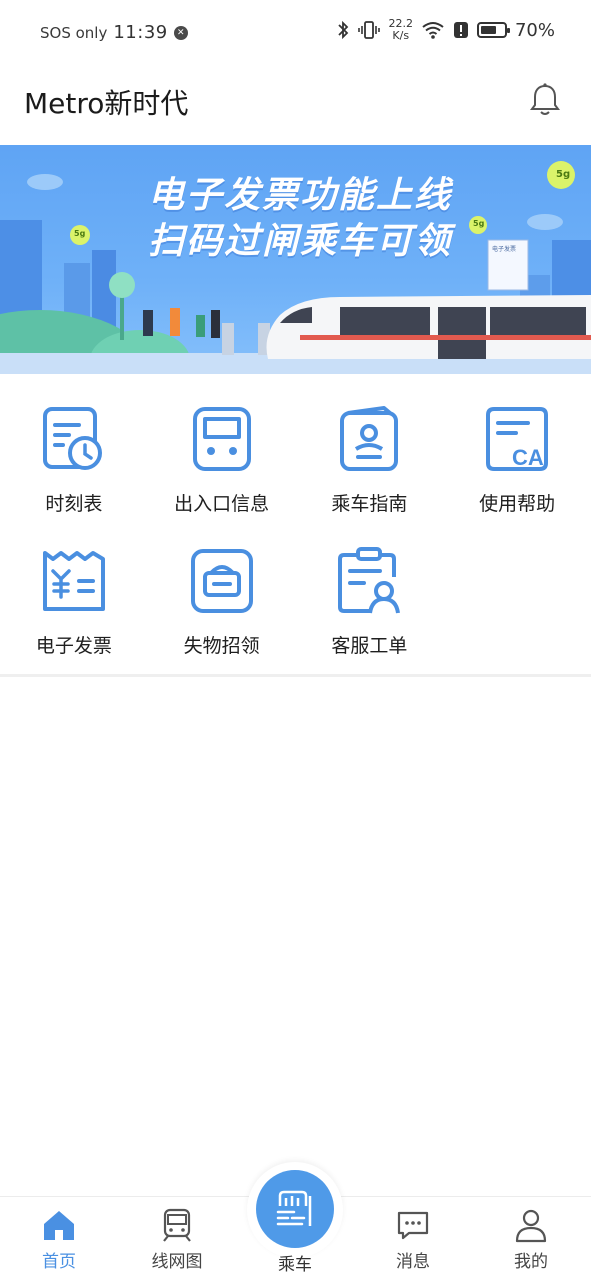 This screenshot has height=1280, width=591. Describe the element at coordinates (74, 32) in the screenshot. I see `carrier-text: SOS only` at that location.